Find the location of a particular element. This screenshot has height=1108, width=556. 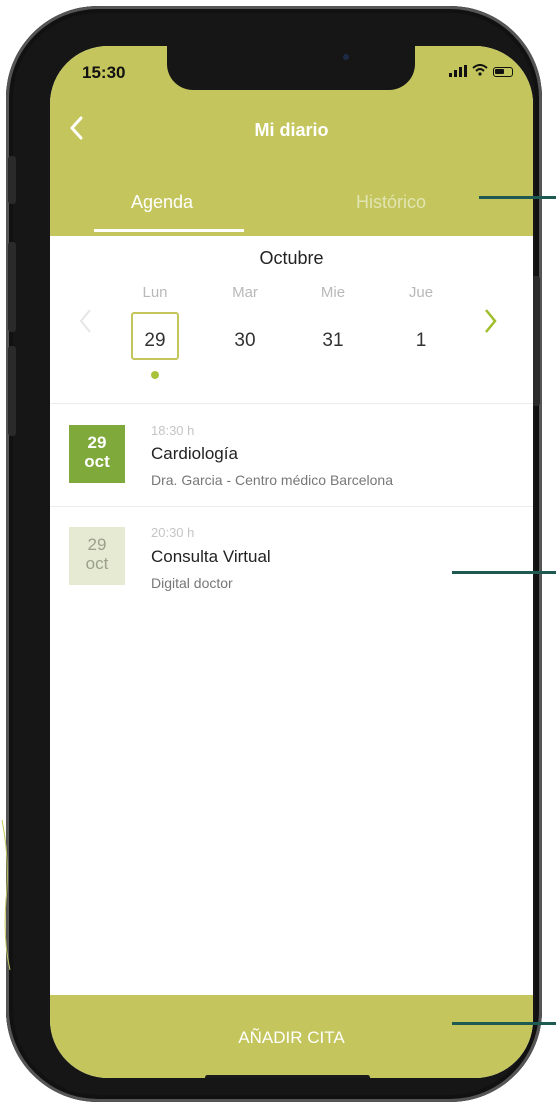

tab-agenda: Agenda is located at coordinates (162, 202).